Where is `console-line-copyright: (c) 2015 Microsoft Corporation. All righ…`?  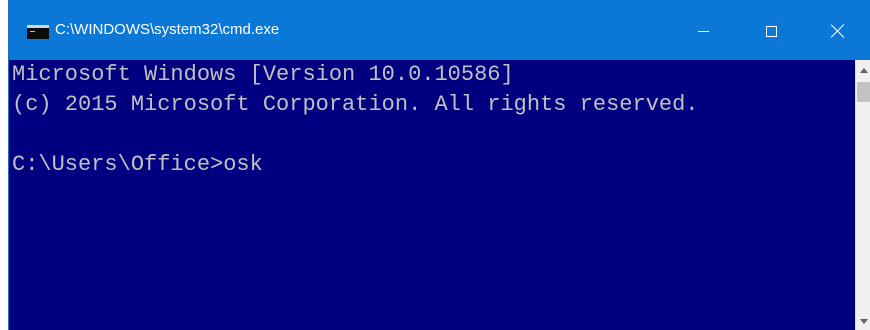
console-line-copyright: (c) 2015 Microsoft Corporation. All righ… is located at coordinates (355, 104).